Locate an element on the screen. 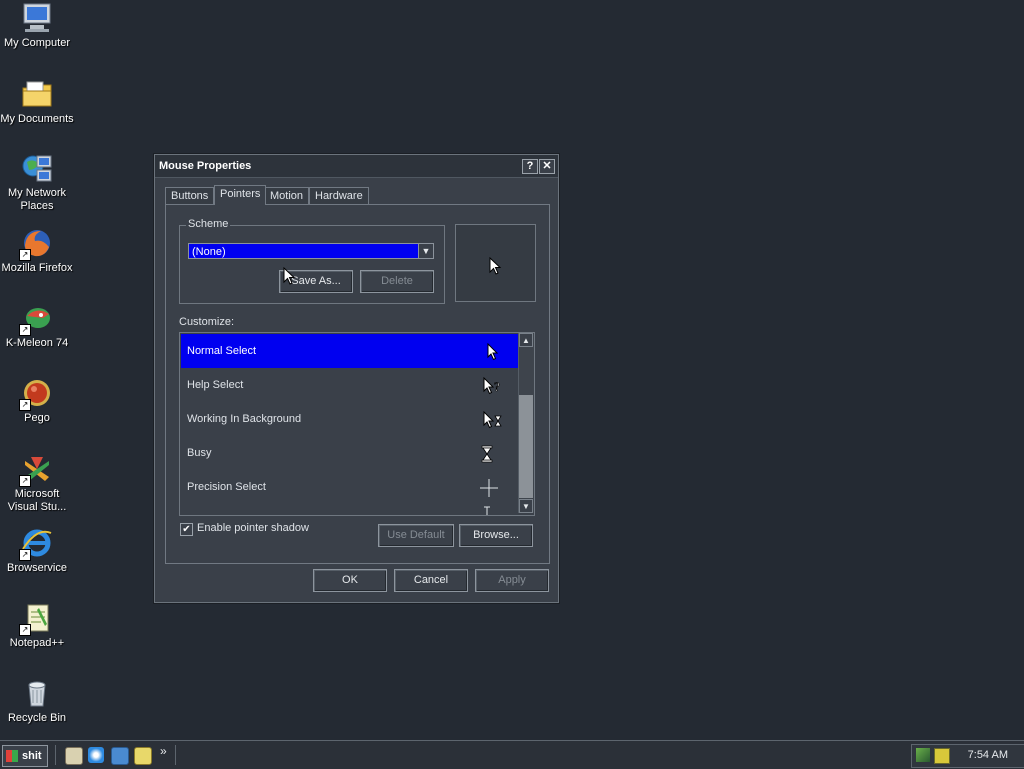 The width and height of the screenshot is (1024, 769). recycle-bin-icon is located at coordinates (37, 693).